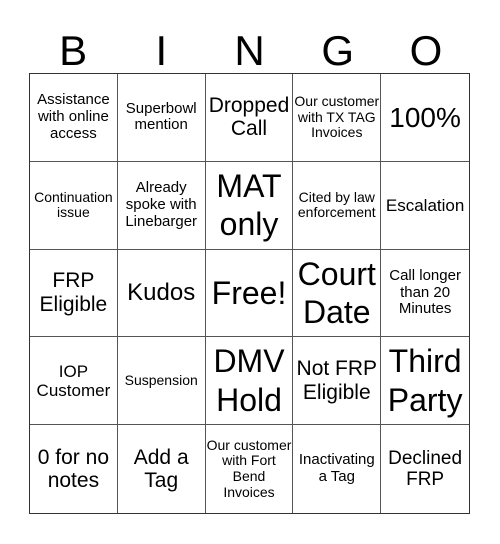 This screenshot has width=500, height=544. Describe the element at coordinates (425, 294) in the screenshot. I see `bingo-cell: Call longer than 20 Minutes` at that location.